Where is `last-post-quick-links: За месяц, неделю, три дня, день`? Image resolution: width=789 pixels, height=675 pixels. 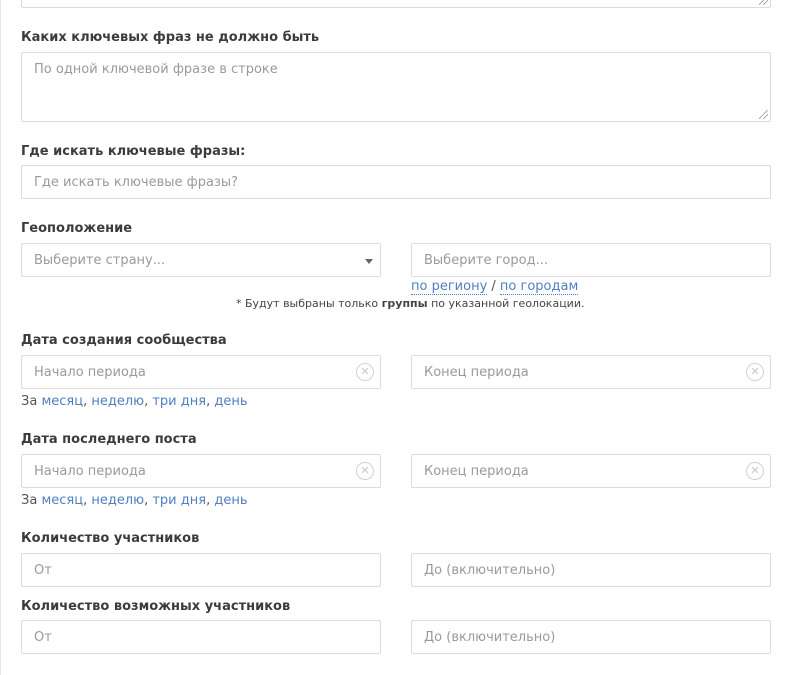 last-post-quick-links: За месяц, неделю, три дня, день is located at coordinates (134, 501).